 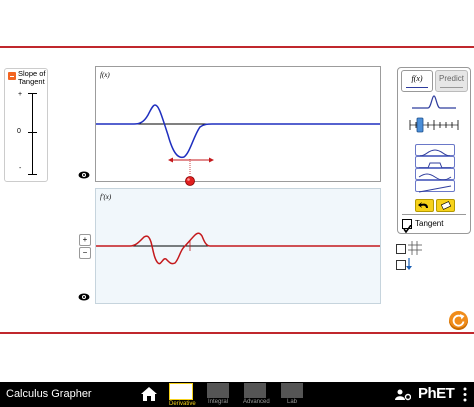 I want to click on screen-button-lab: Lab, so click(x=292, y=393).